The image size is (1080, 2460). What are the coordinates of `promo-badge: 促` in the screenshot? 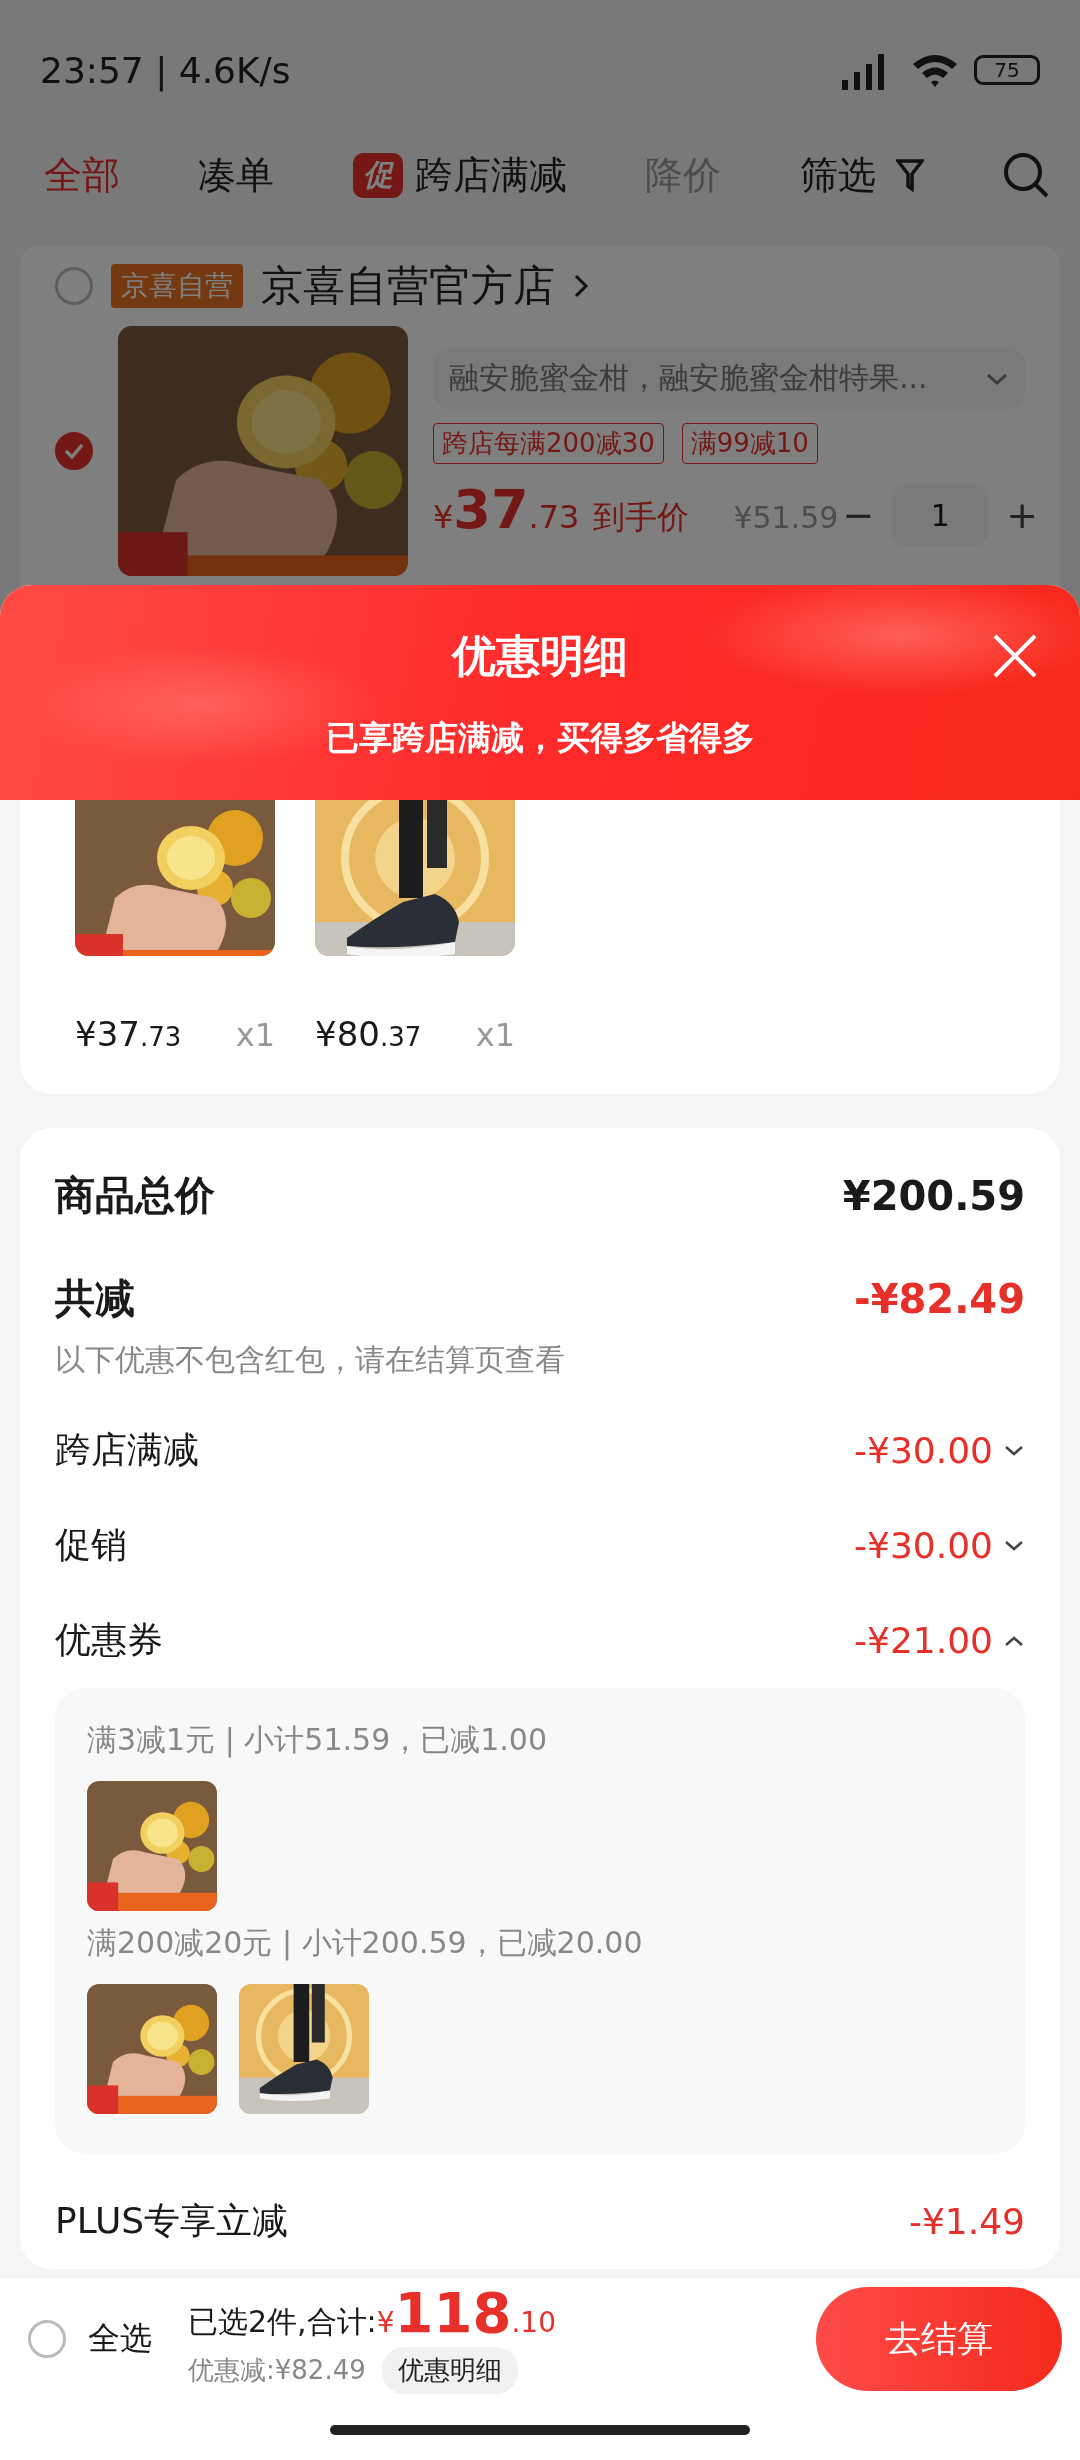 It's located at (377, 175).